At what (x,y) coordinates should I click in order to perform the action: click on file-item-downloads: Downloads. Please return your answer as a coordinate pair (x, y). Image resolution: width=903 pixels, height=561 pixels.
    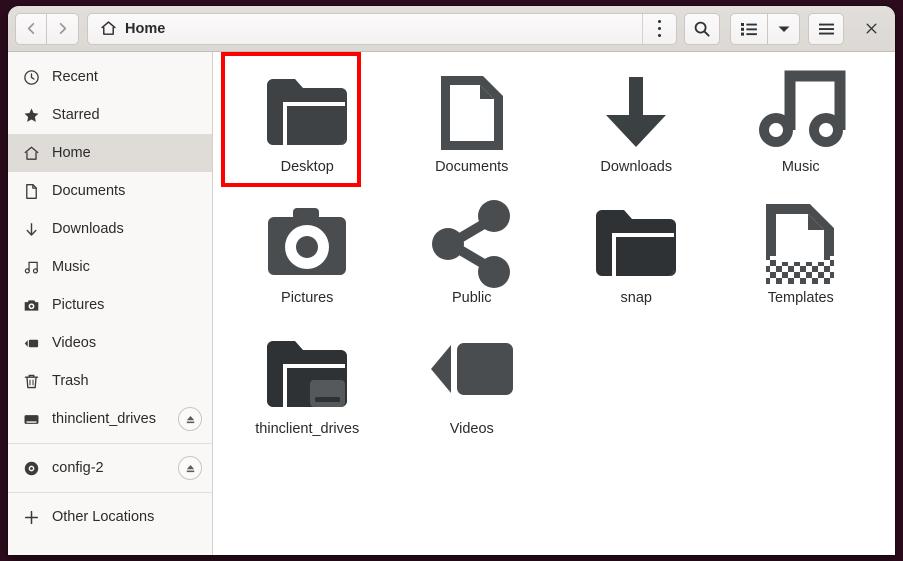
    Looking at the image, I should click on (636, 127).